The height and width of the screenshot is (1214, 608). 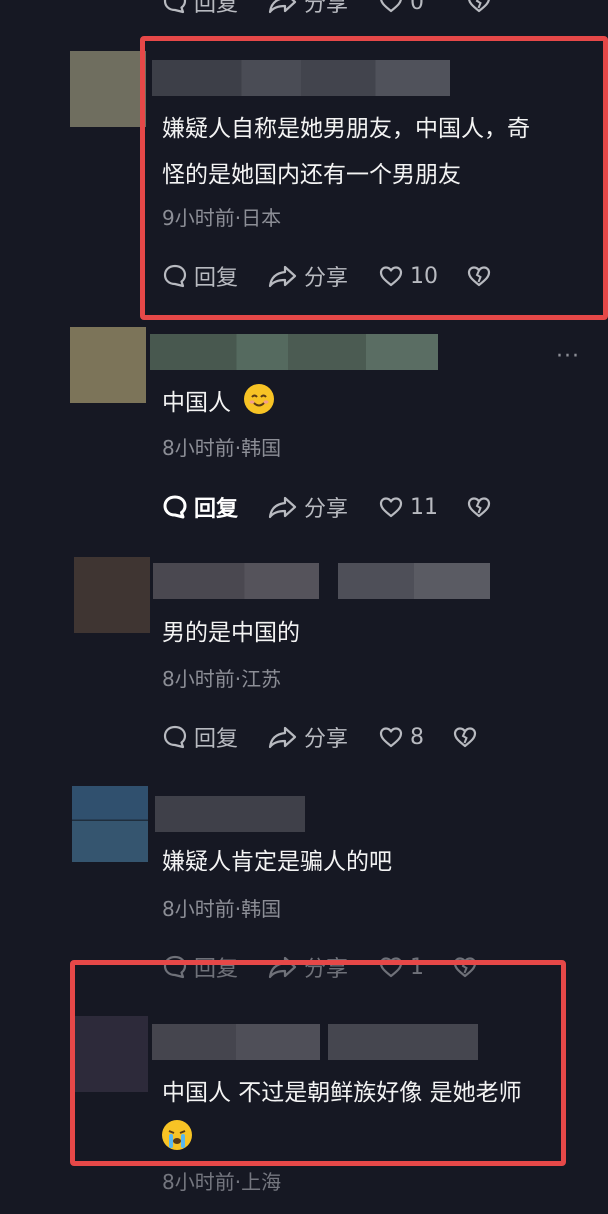 I want to click on like-count: 8, so click(x=417, y=737).